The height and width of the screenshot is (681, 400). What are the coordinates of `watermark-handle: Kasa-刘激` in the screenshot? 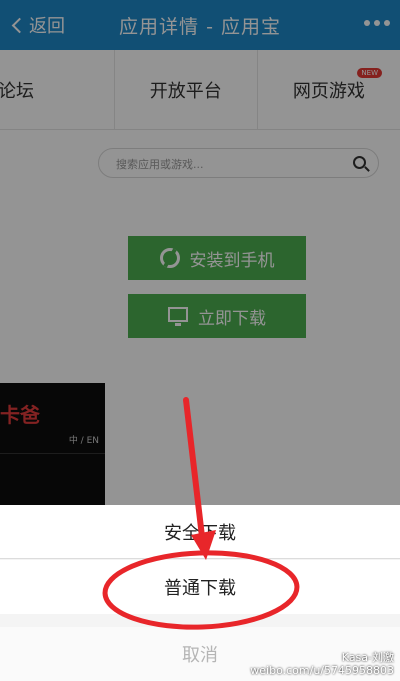 It's located at (367, 657).